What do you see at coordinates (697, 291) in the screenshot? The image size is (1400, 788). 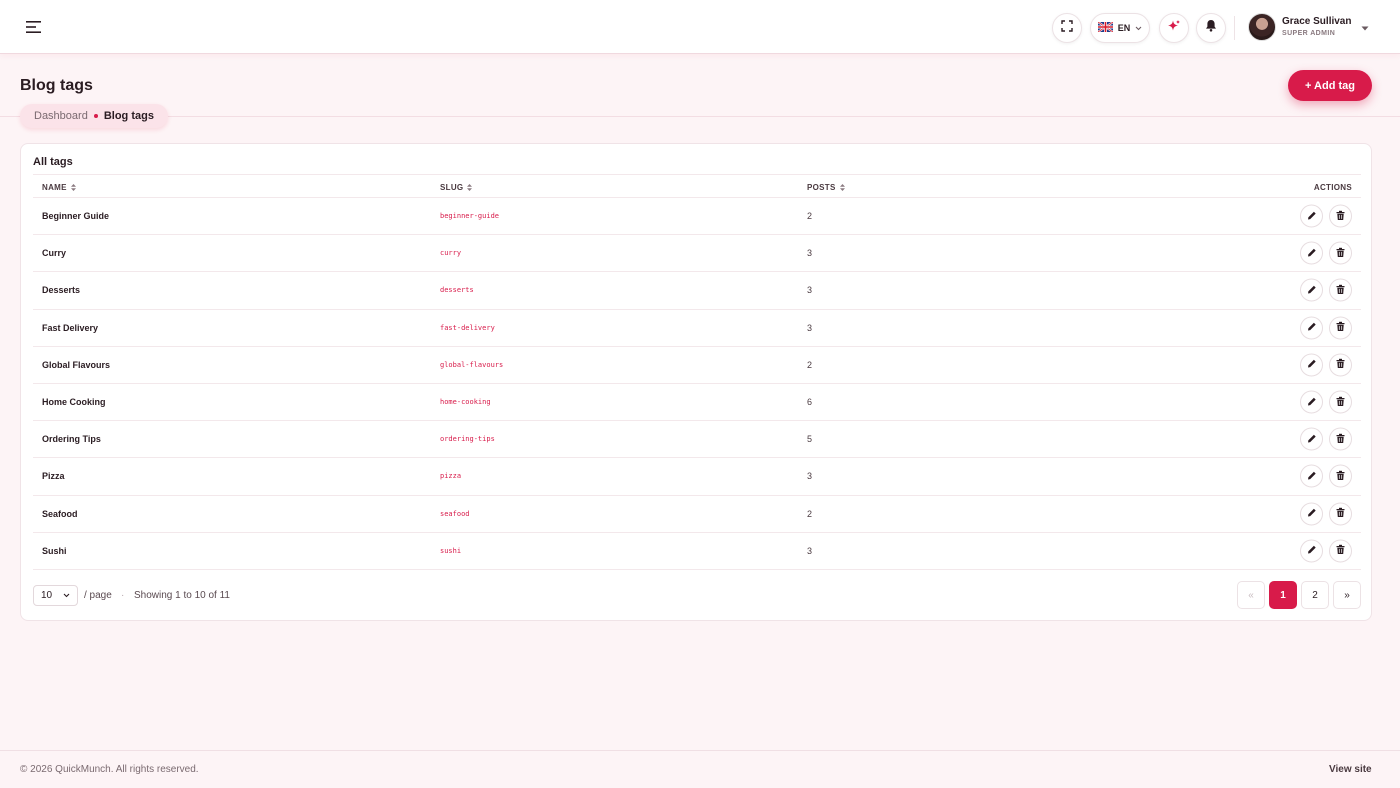 I see `table-row: Desserts desserts 3` at bounding box center [697, 291].